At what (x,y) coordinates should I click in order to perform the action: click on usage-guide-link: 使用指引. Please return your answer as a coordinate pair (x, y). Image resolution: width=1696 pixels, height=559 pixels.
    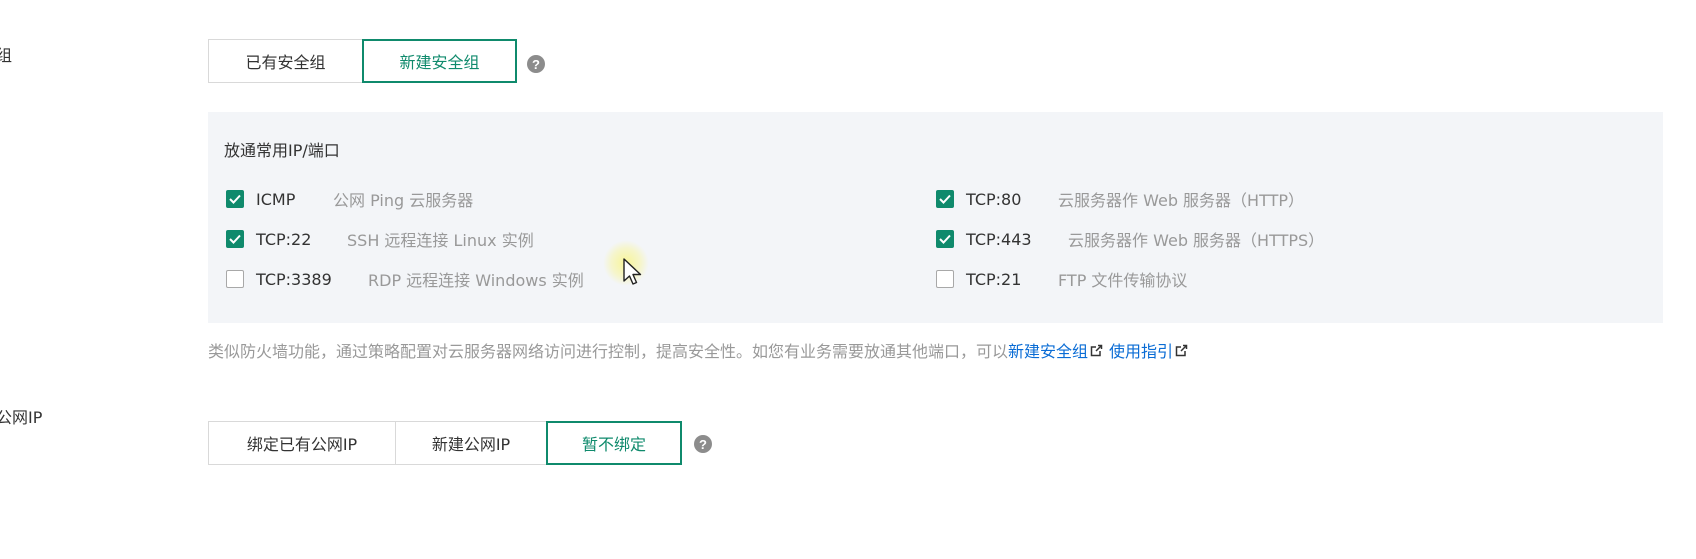
    Looking at the image, I should click on (1151, 350).